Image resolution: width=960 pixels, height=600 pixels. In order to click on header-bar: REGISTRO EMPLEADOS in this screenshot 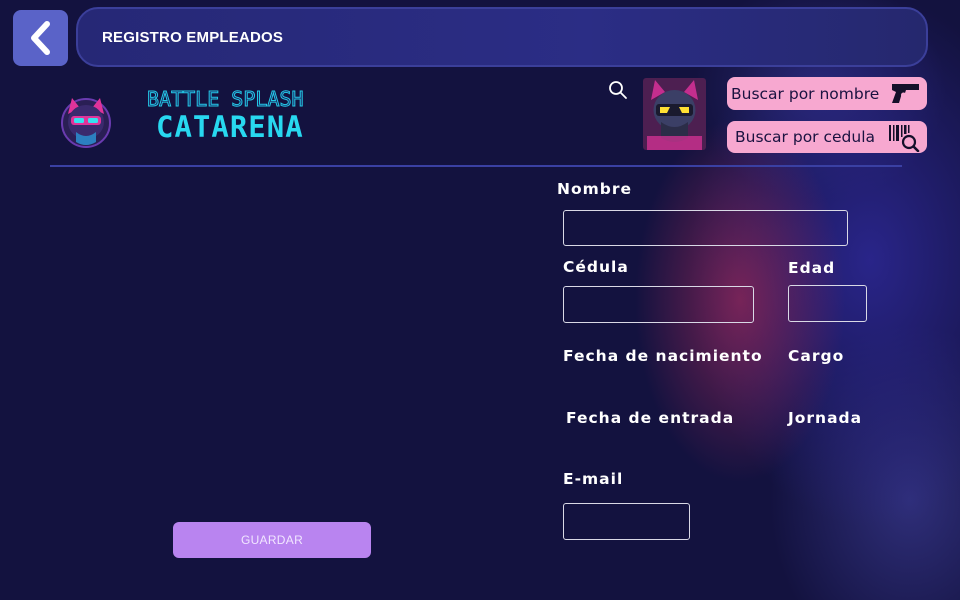, I will do `click(502, 37)`.